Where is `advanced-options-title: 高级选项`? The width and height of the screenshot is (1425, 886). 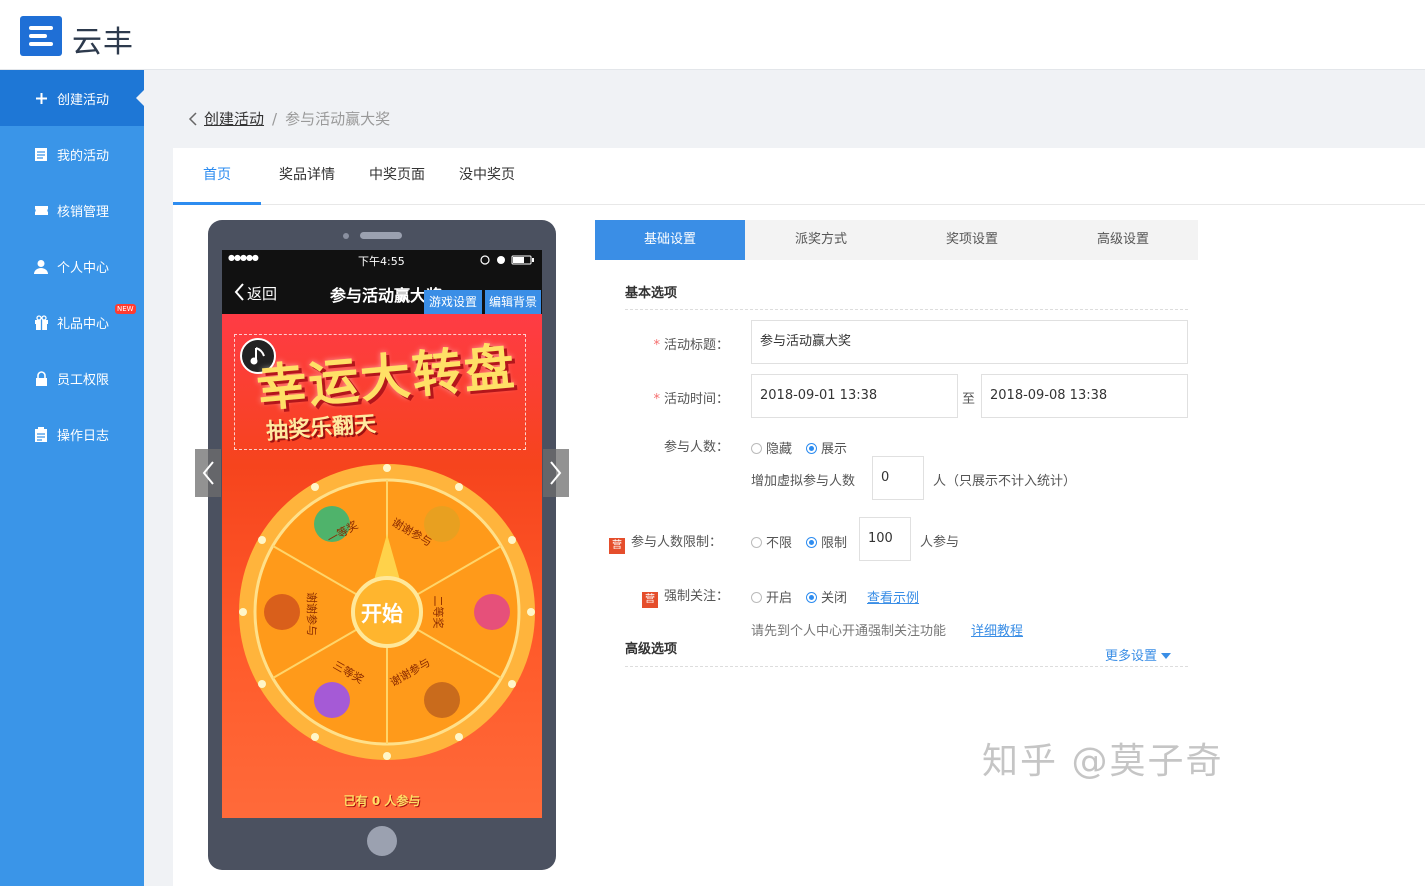
advanced-options-title: 高级选项 is located at coordinates (651, 649).